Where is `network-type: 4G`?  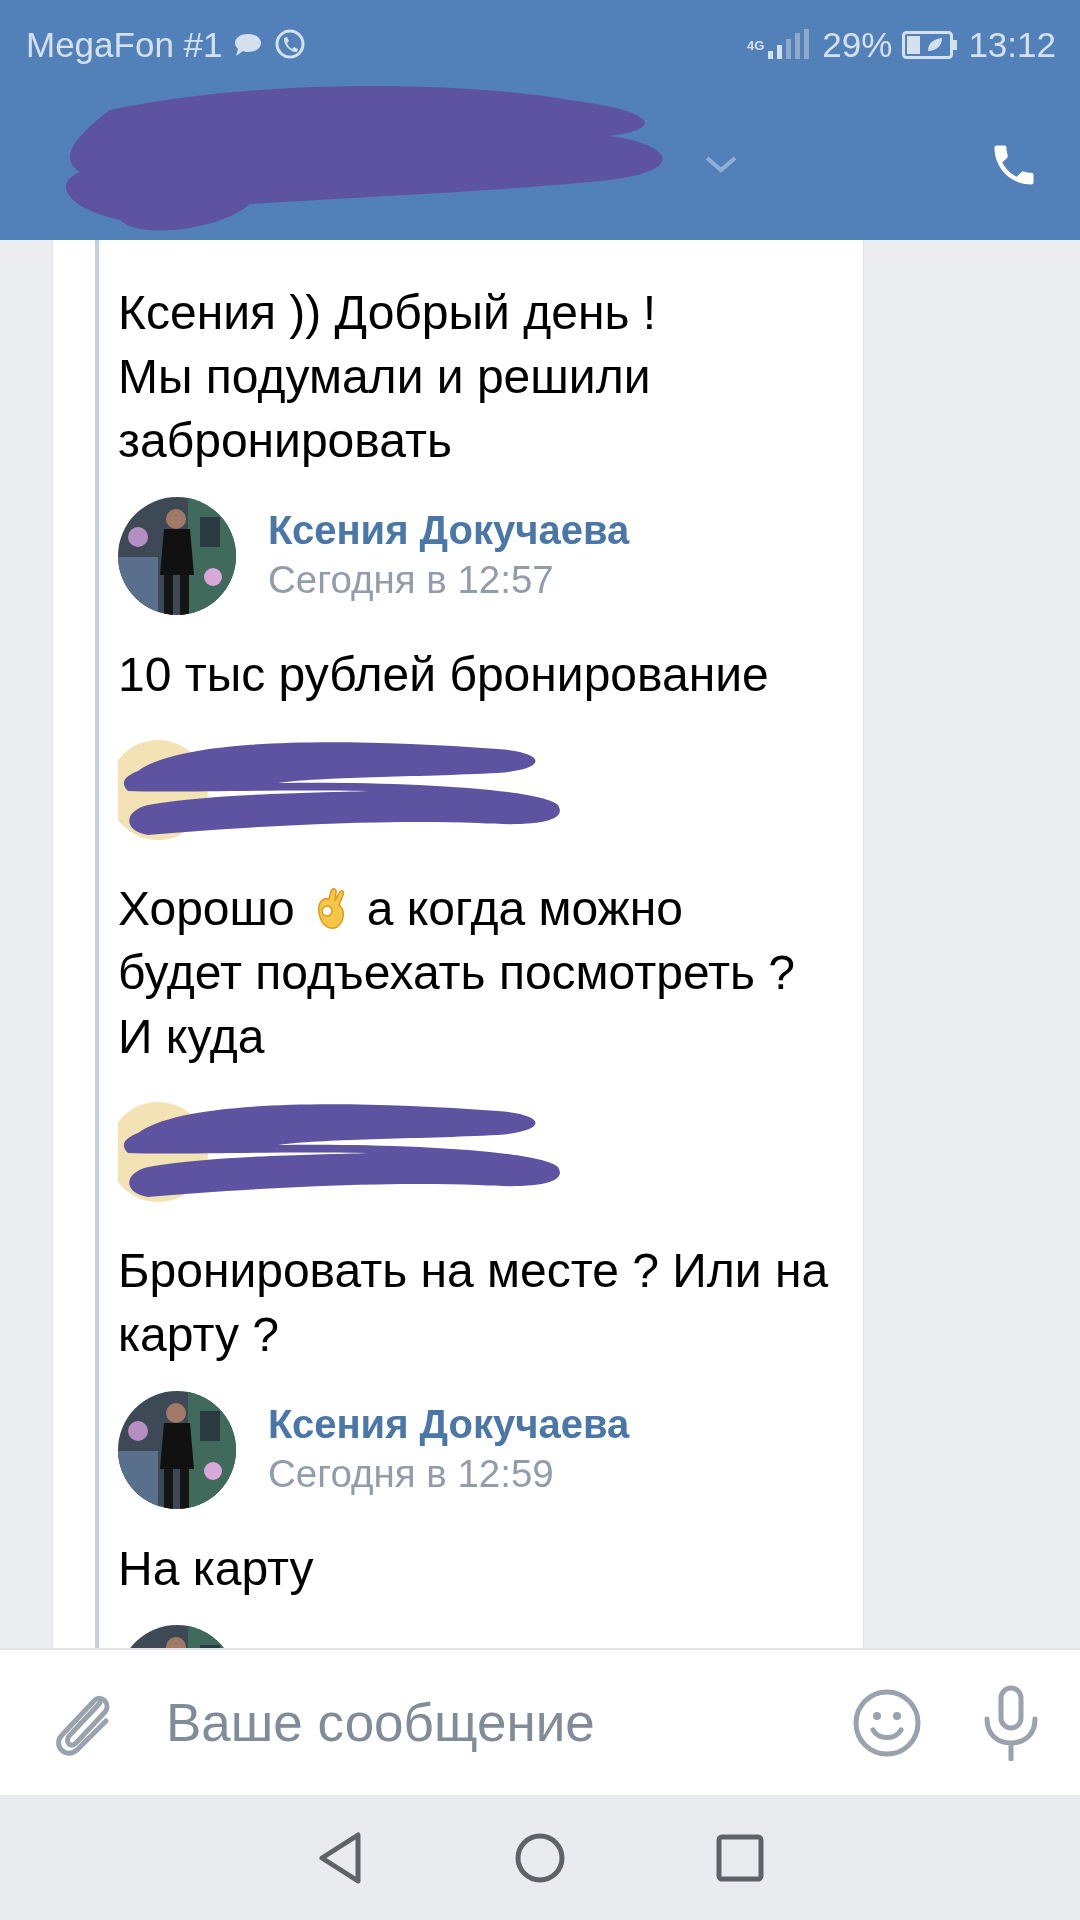
network-type: 4G is located at coordinates (756, 45).